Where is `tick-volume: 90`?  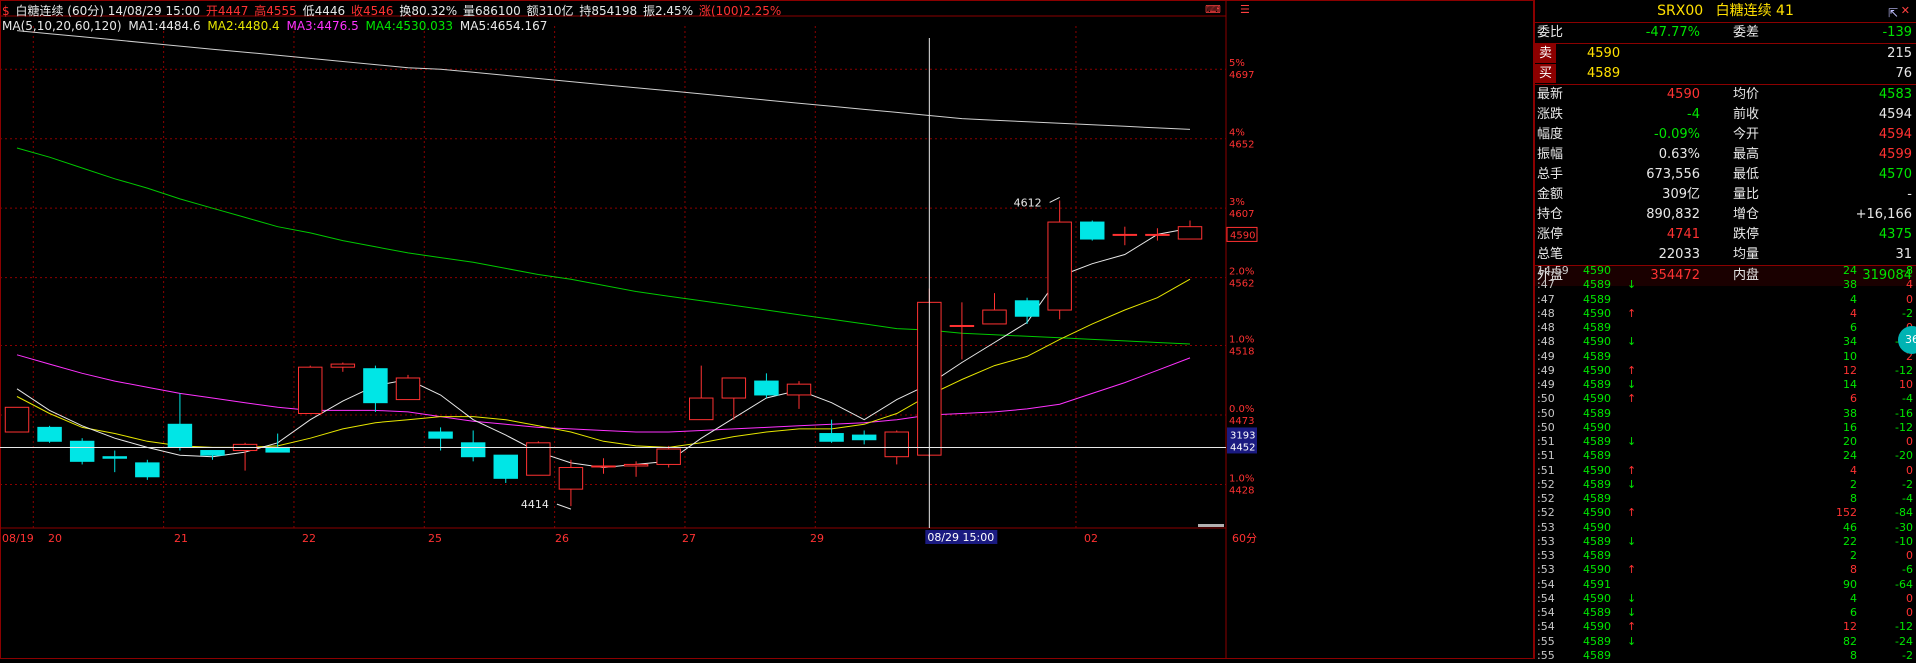
tick-volume: 90 is located at coordinates (1850, 584).